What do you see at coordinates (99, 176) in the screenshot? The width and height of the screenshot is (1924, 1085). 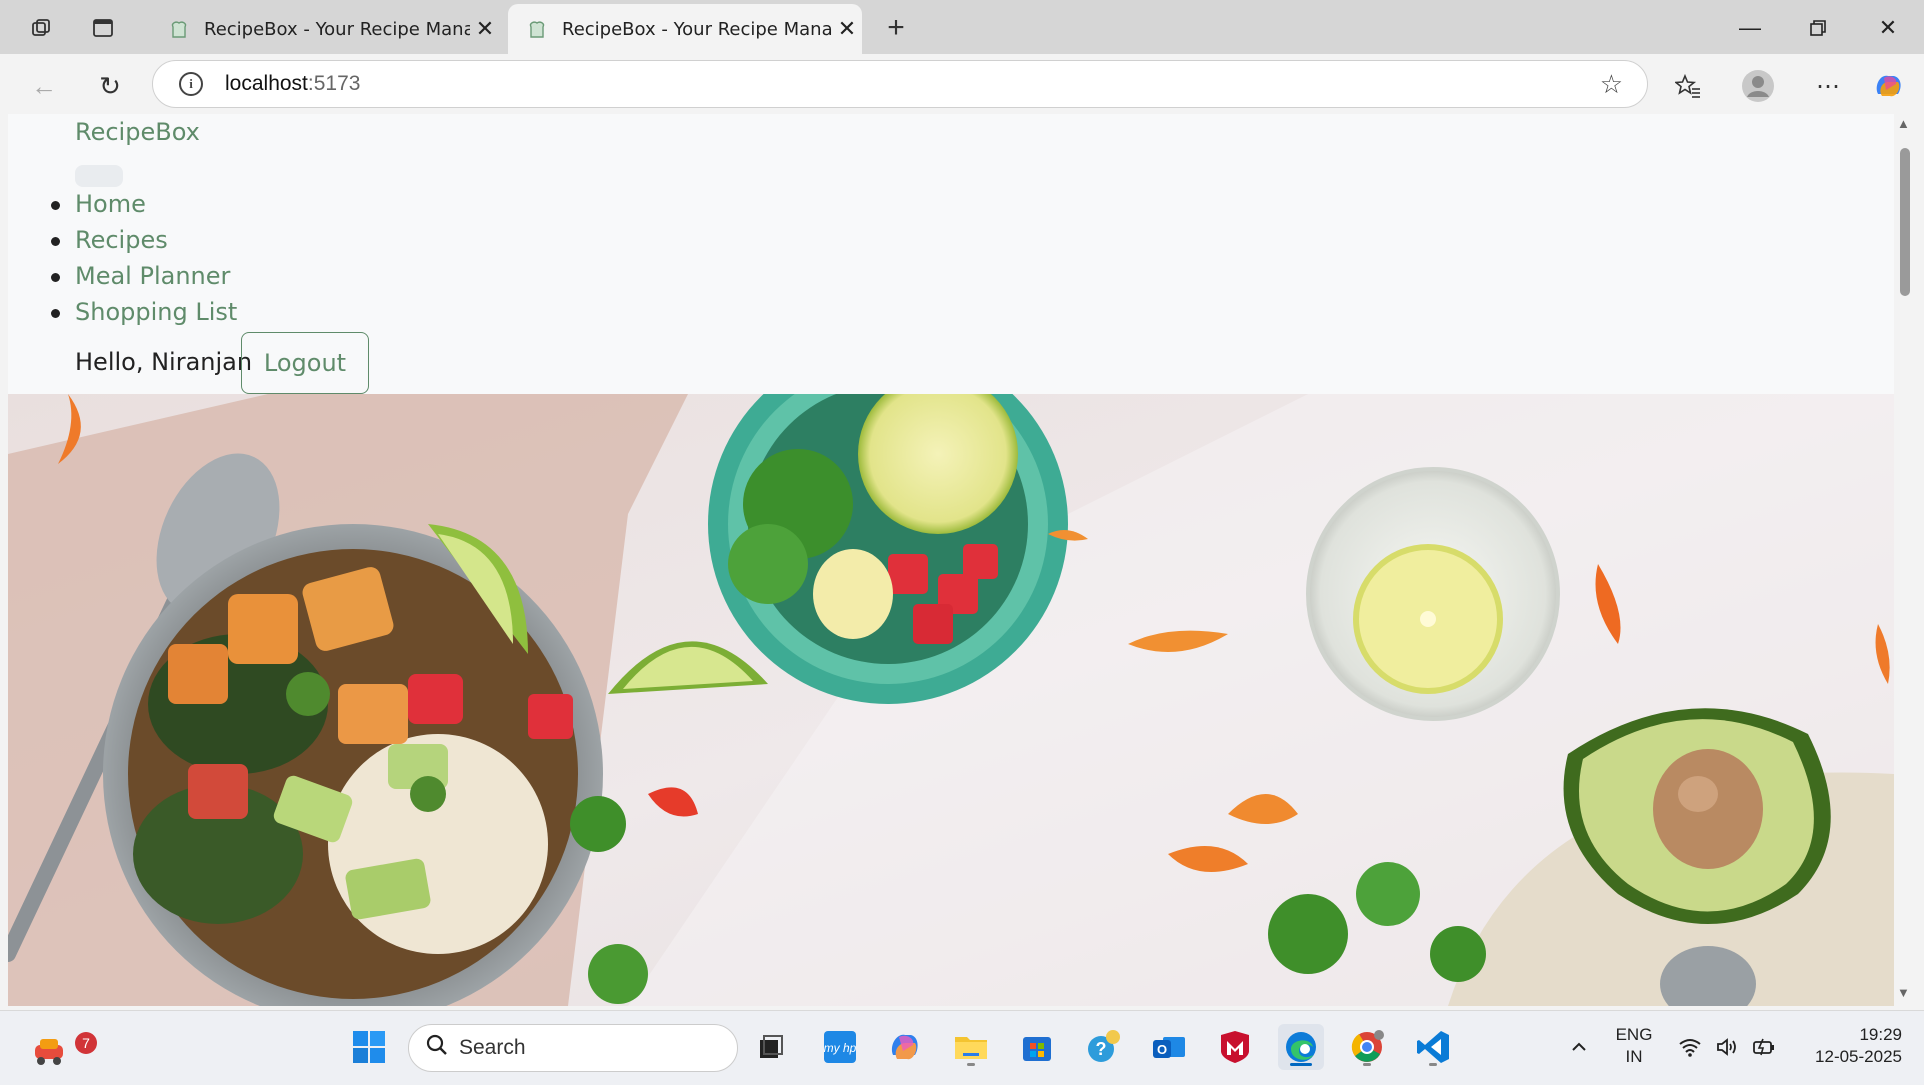 I see `navbar-toggler-button` at bounding box center [99, 176].